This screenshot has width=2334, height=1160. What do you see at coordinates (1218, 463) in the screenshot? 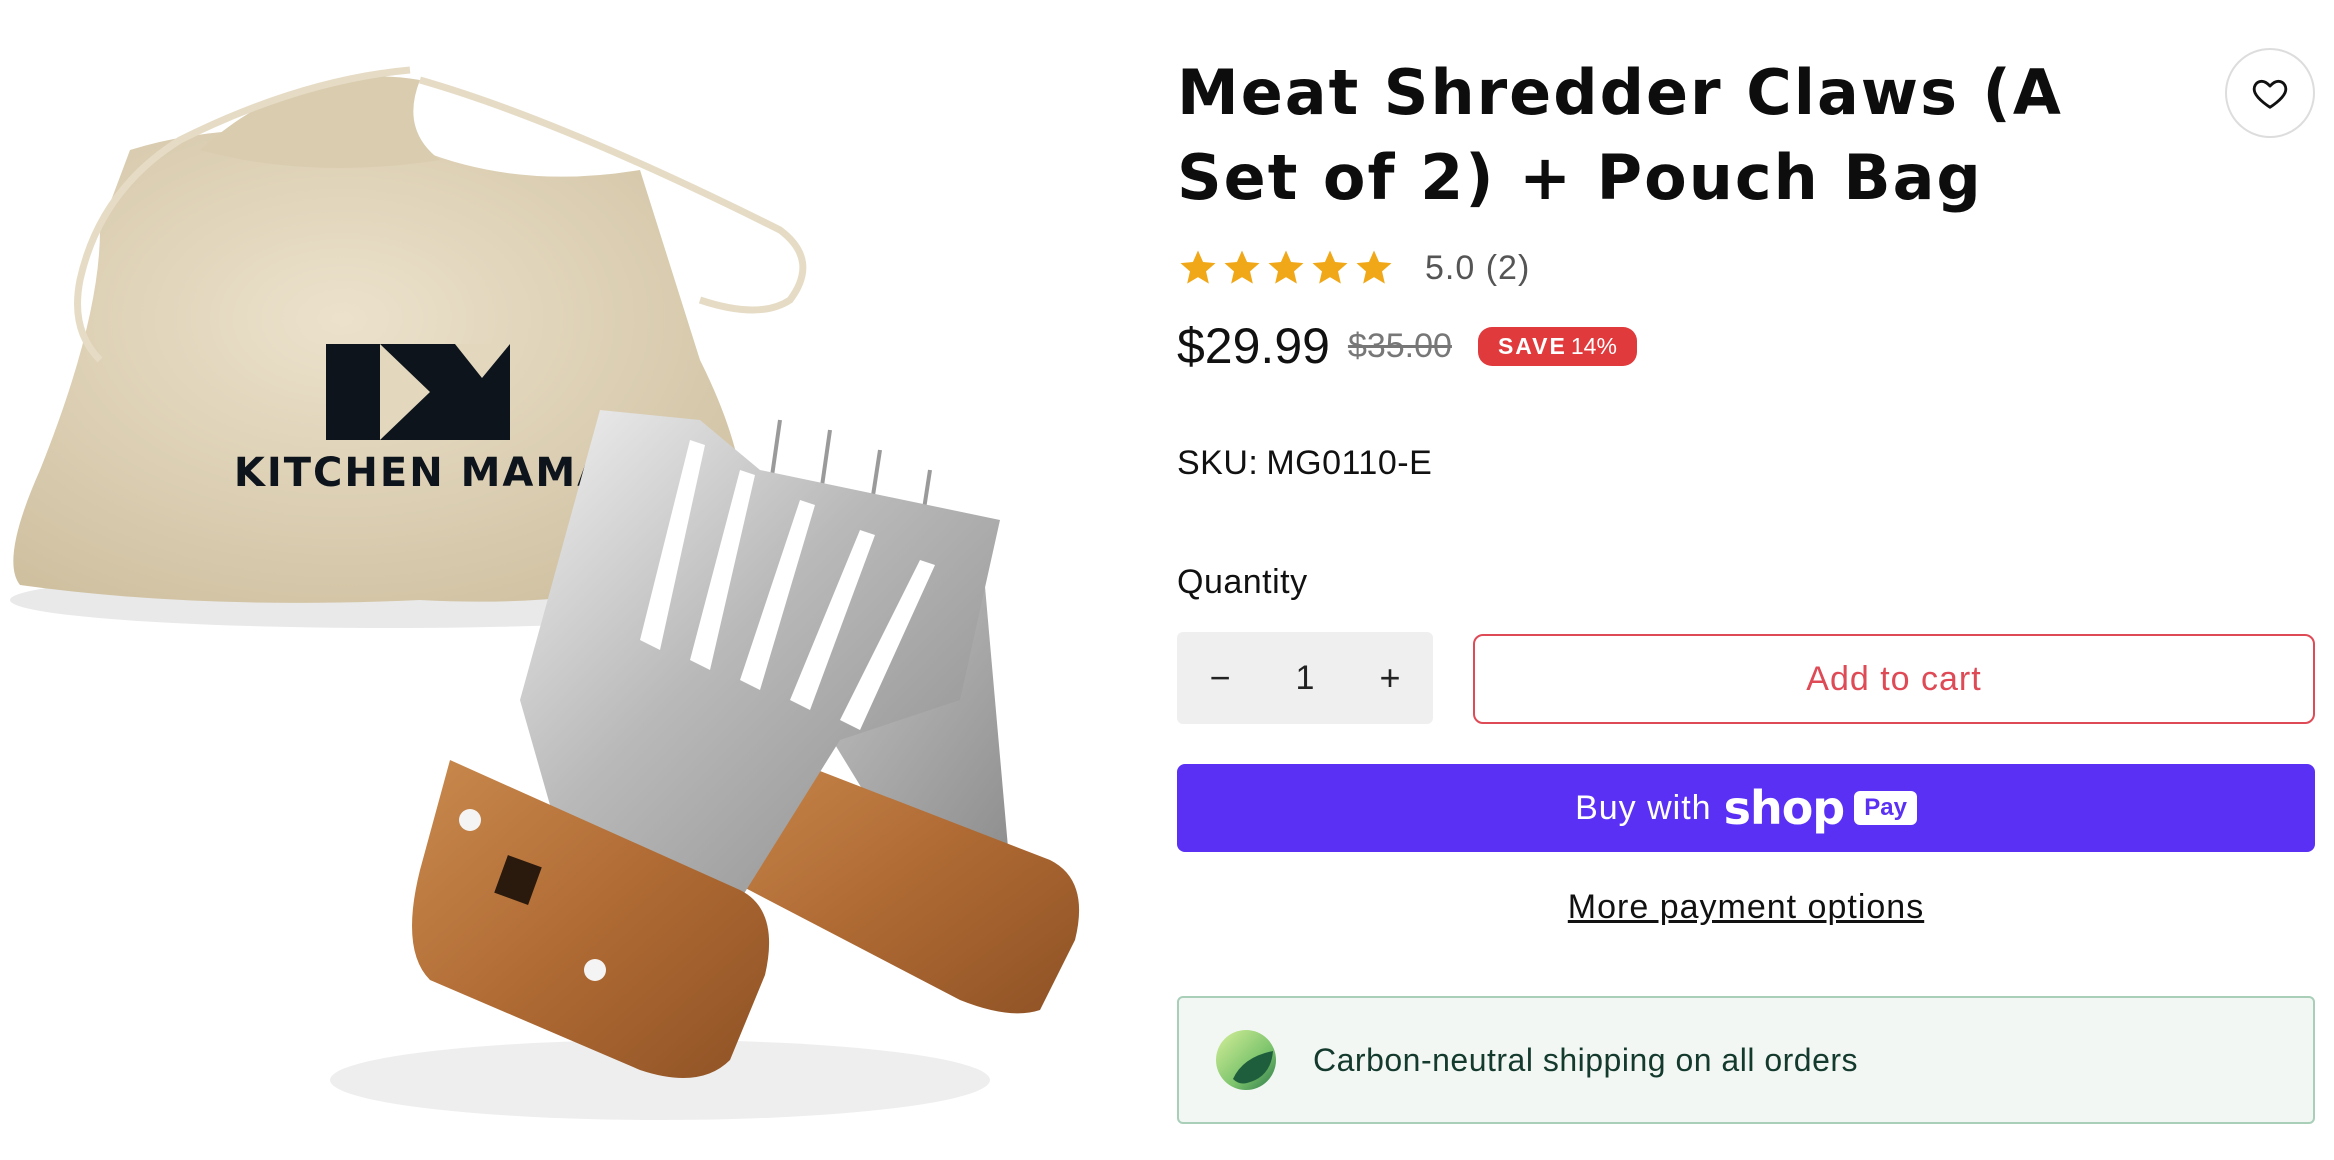
I see `sku-label: SKU:` at bounding box center [1218, 463].